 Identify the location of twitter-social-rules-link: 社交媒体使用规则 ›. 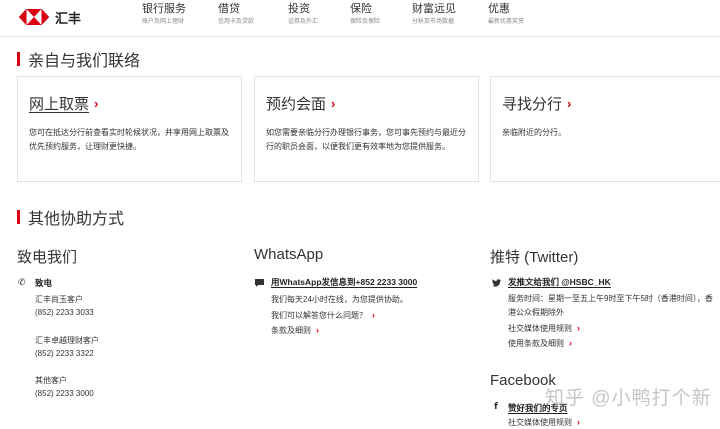
(544, 328).